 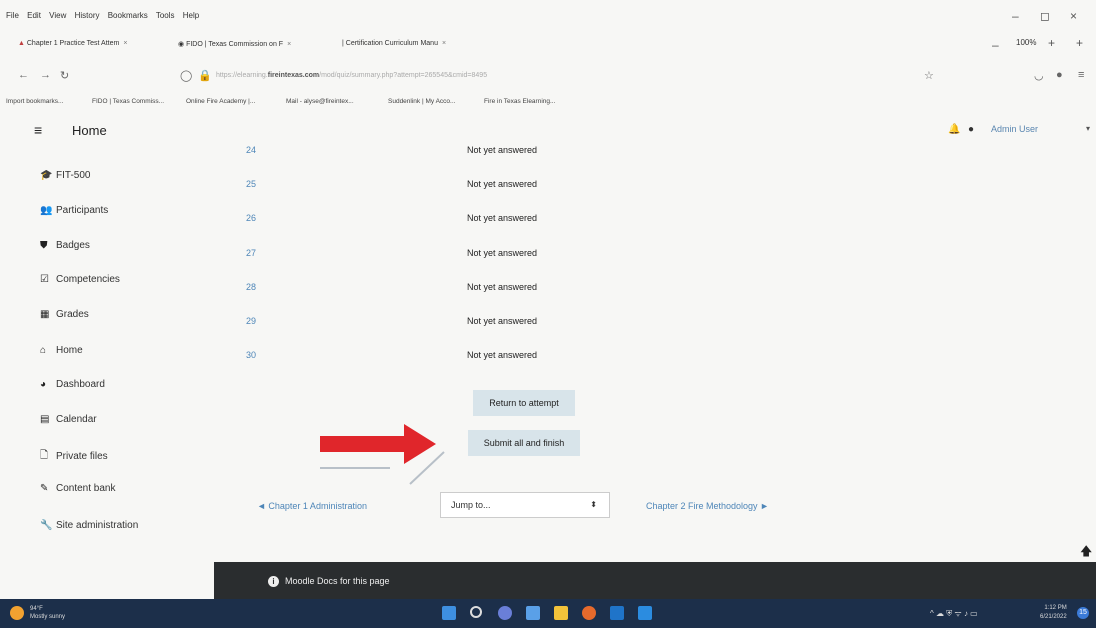 What do you see at coordinates (505, 613) in the screenshot?
I see `meet-icon` at bounding box center [505, 613].